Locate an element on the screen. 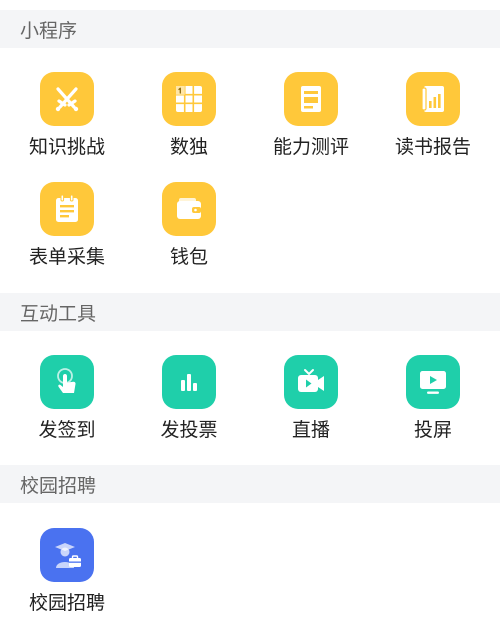 This screenshot has width=500, height=625. item-label: 表单采集 is located at coordinates (66, 257).